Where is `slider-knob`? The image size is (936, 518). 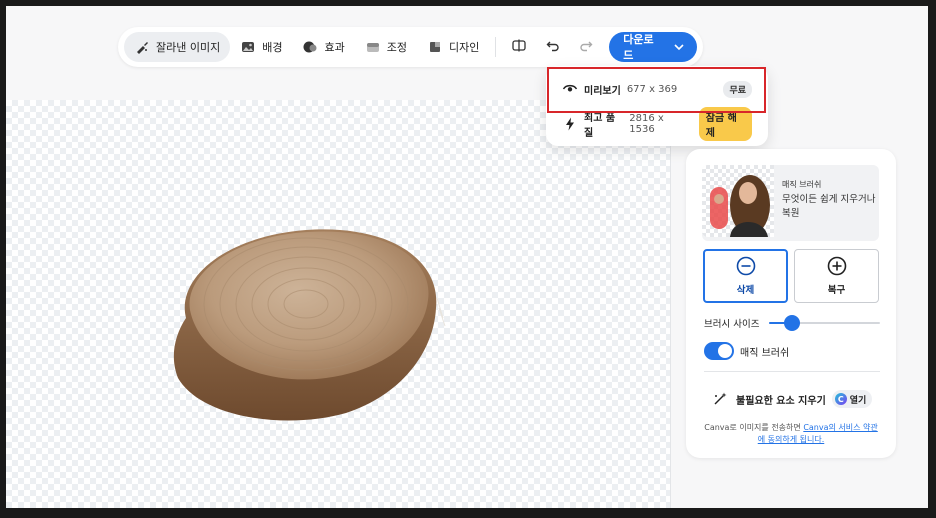
slider-knob is located at coordinates (791, 323).